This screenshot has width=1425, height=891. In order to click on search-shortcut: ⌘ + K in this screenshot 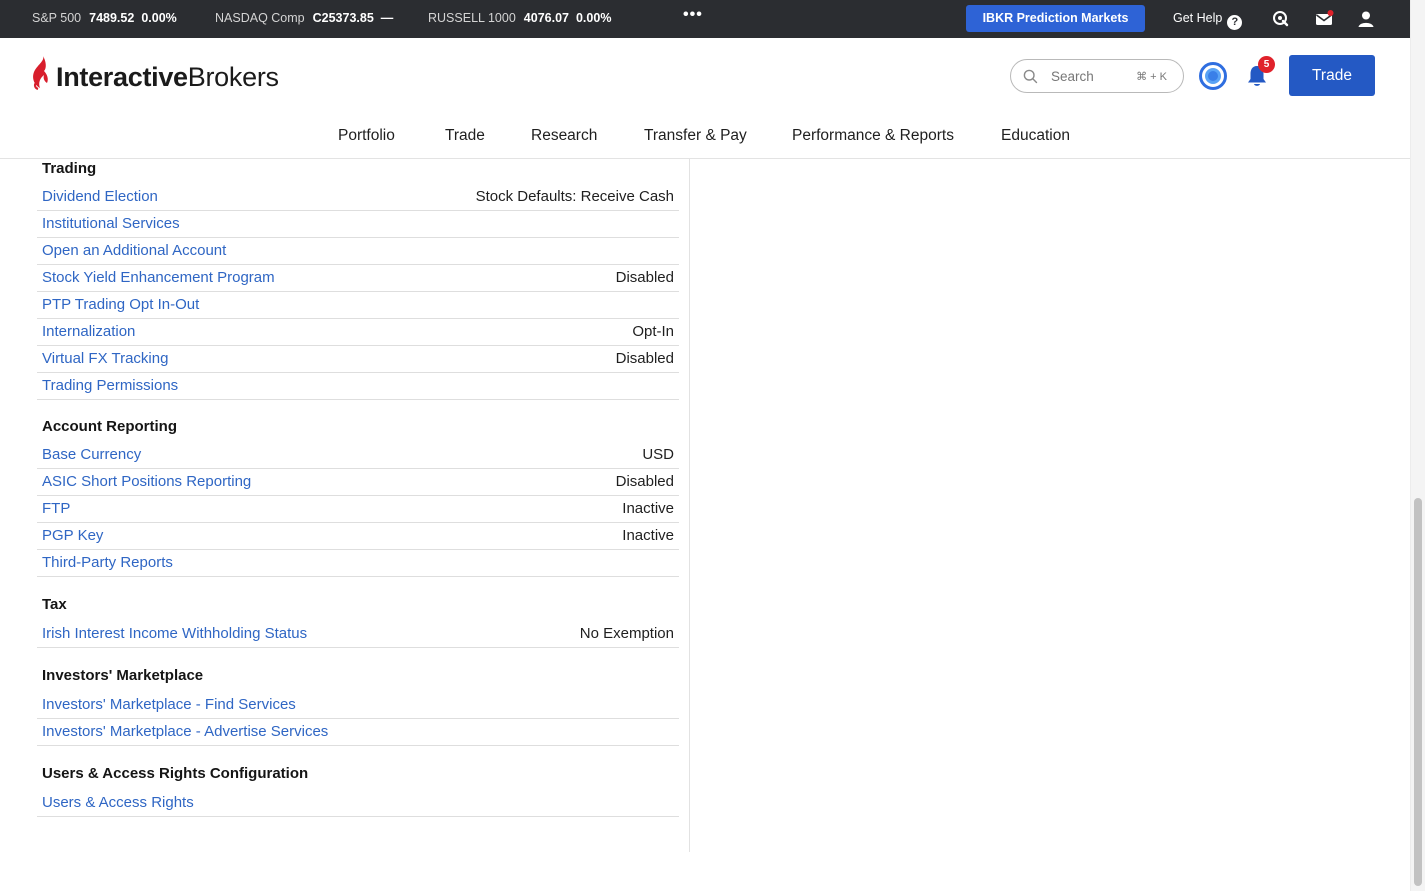, I will do `click(1151, 77)`.